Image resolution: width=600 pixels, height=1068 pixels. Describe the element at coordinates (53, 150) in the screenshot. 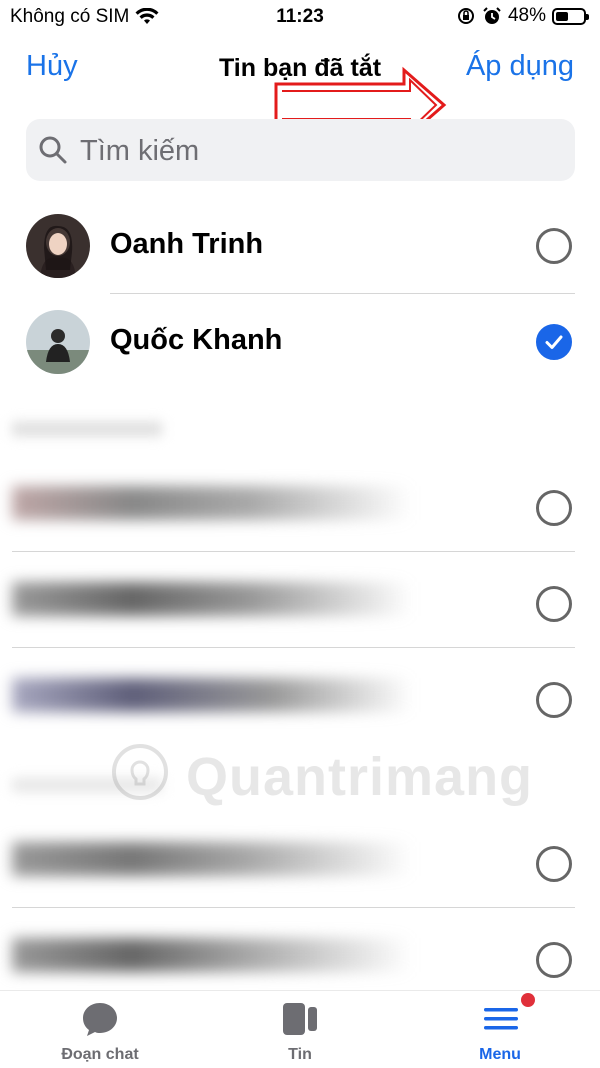

I see `search-icon` at that location.